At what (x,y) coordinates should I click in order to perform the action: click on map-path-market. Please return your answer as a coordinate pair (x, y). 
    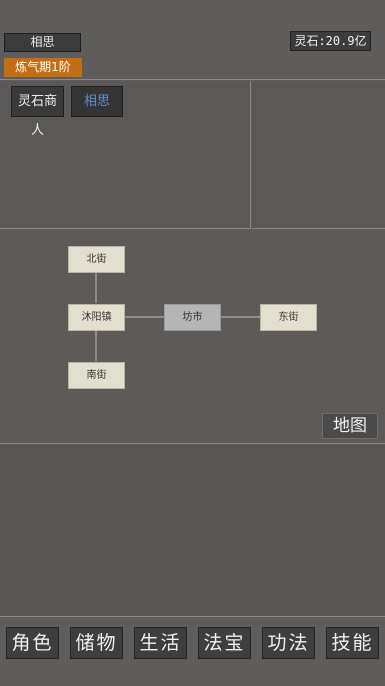
    Looking at the image, I should click on (144, 317).